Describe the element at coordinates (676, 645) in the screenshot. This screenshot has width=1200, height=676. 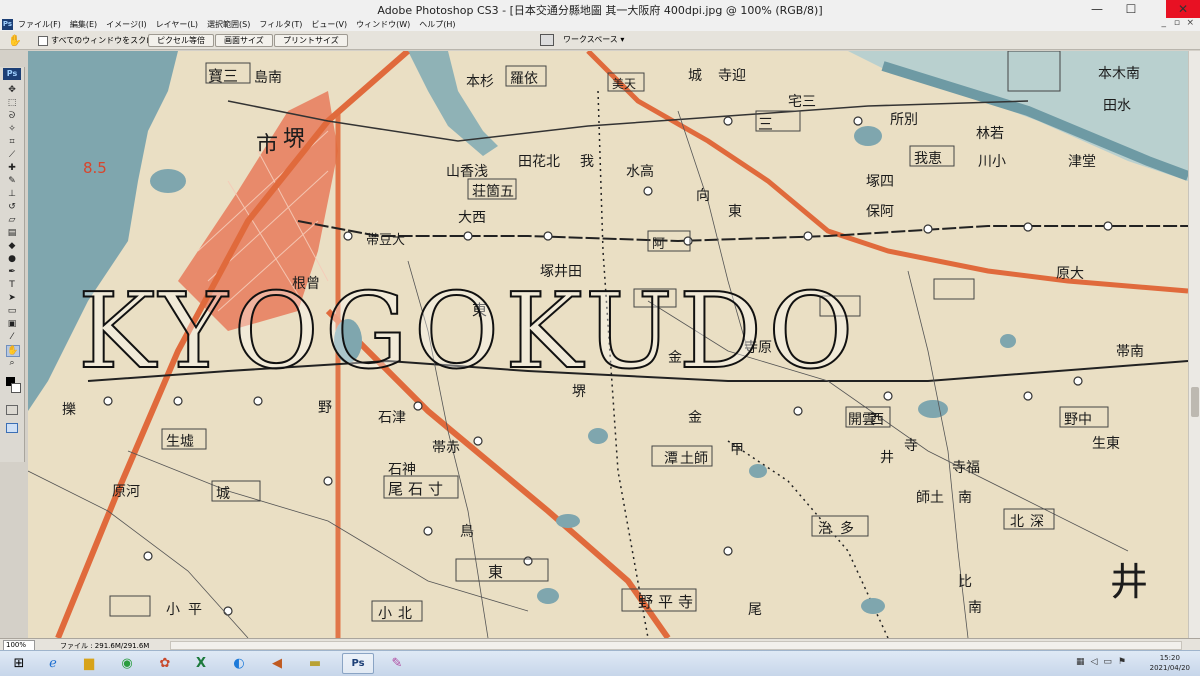
I see `horizontal-scrollbar` at that location.